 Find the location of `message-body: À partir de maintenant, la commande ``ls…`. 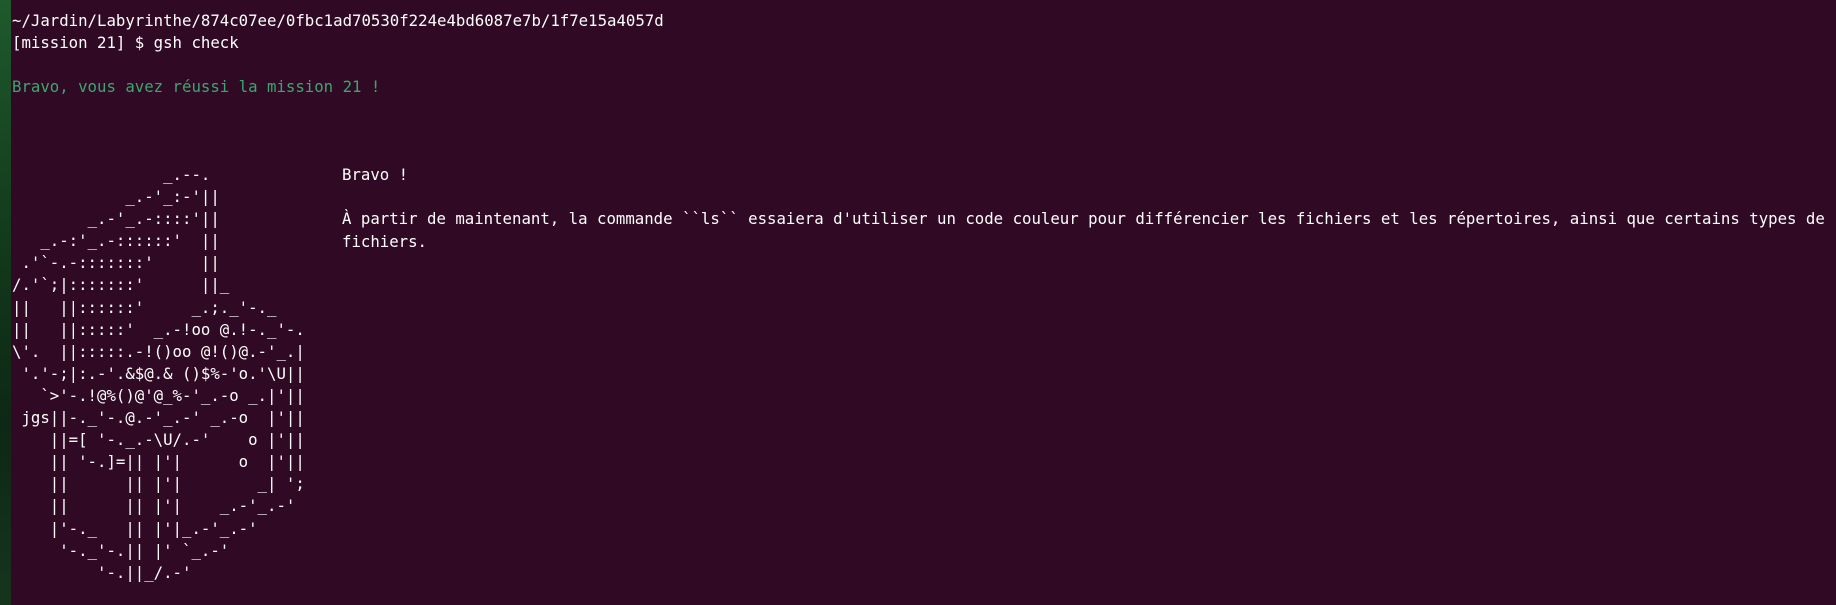

message-body: À partir de maintenant, la commande ``ls… is located at coordinates (1083, 230).